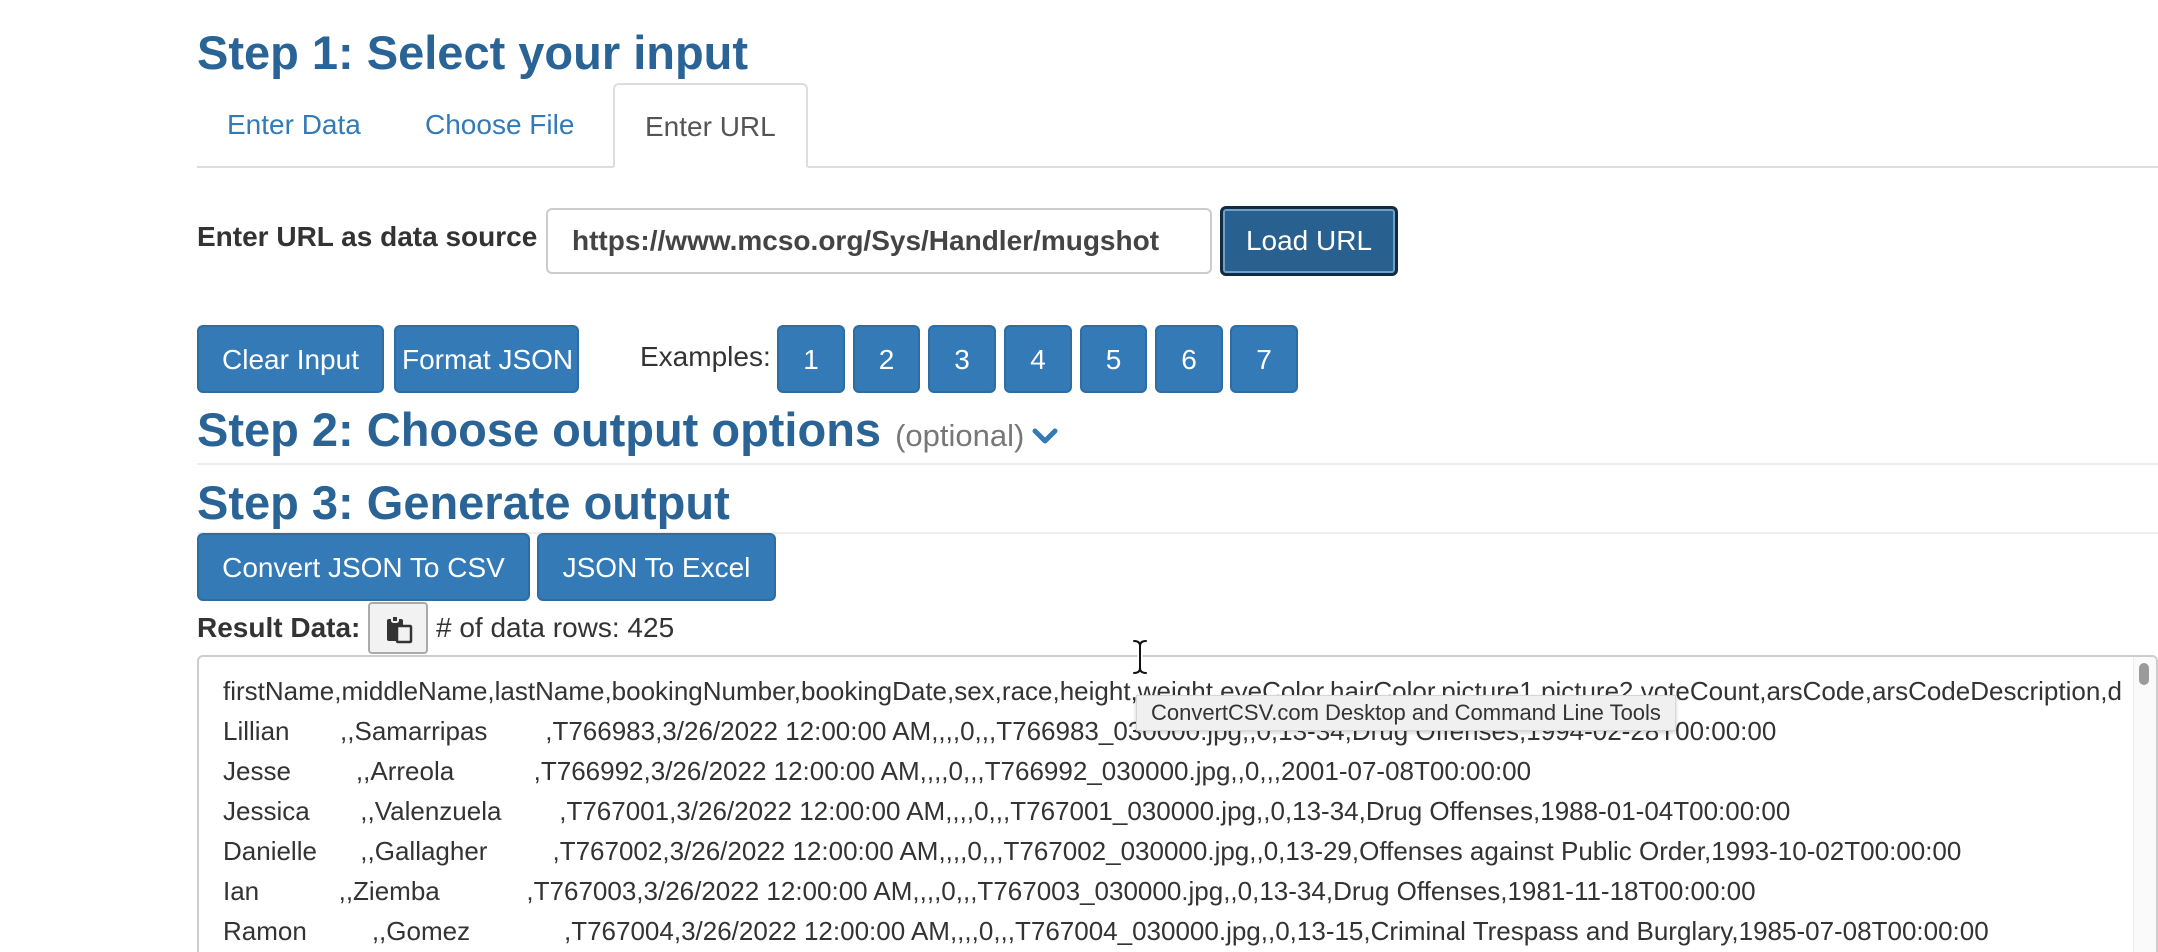 This screenshot has width=2158, height=952. I want to click on copy-to-clipboard-button, so click(398, 628).